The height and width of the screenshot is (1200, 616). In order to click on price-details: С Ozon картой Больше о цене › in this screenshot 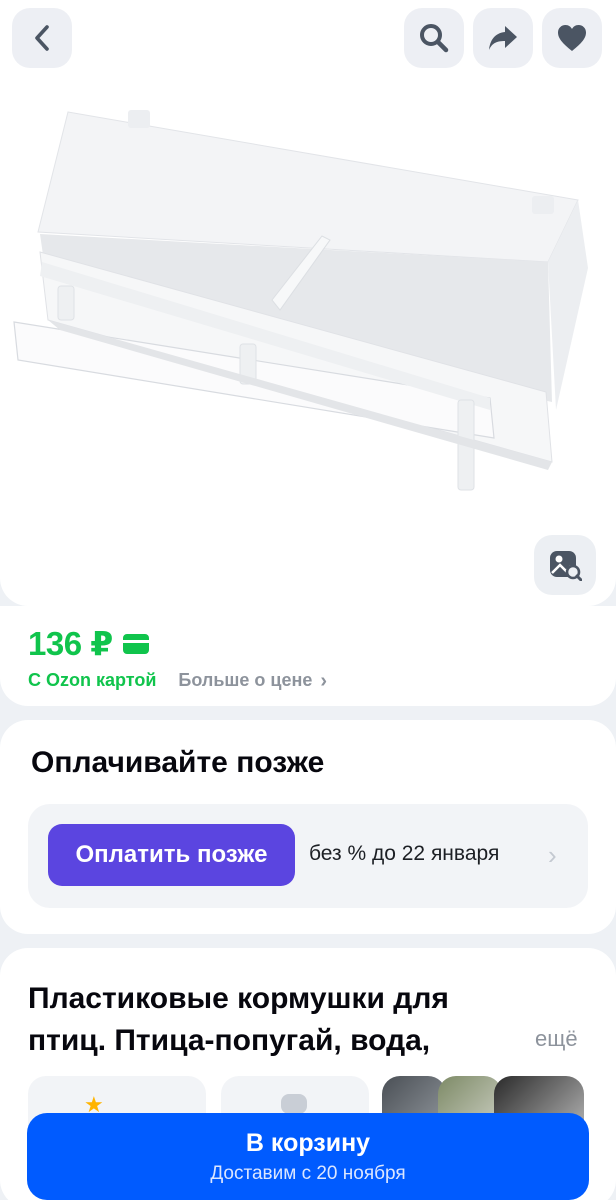, I will do `click(177, 680)`.